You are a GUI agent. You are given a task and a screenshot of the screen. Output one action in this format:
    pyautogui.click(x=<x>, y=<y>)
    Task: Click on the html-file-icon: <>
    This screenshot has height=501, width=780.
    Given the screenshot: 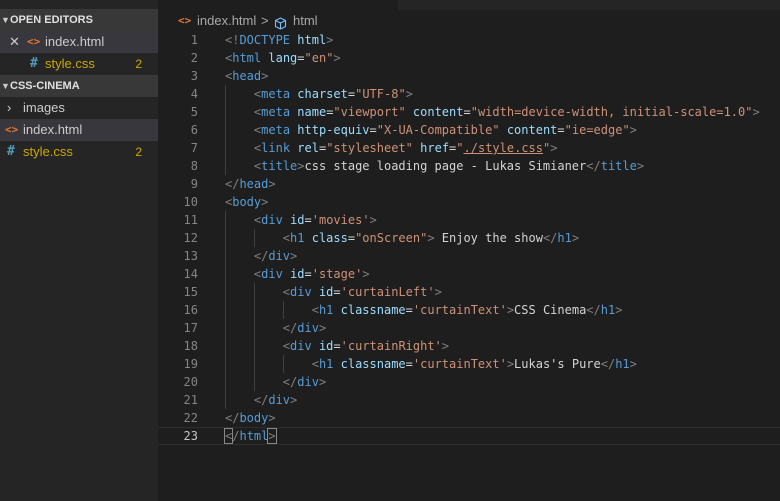 What is the action you would take?
    pyautogui.click(x=12, y=129)
    